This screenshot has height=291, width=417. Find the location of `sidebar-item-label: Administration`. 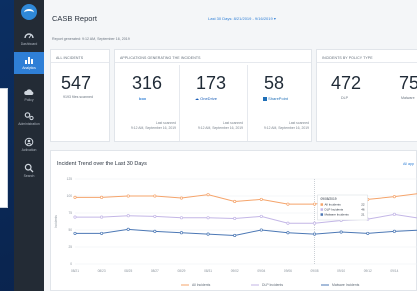

sidebar-item-label: Administration is located at coordinates (29, 124).